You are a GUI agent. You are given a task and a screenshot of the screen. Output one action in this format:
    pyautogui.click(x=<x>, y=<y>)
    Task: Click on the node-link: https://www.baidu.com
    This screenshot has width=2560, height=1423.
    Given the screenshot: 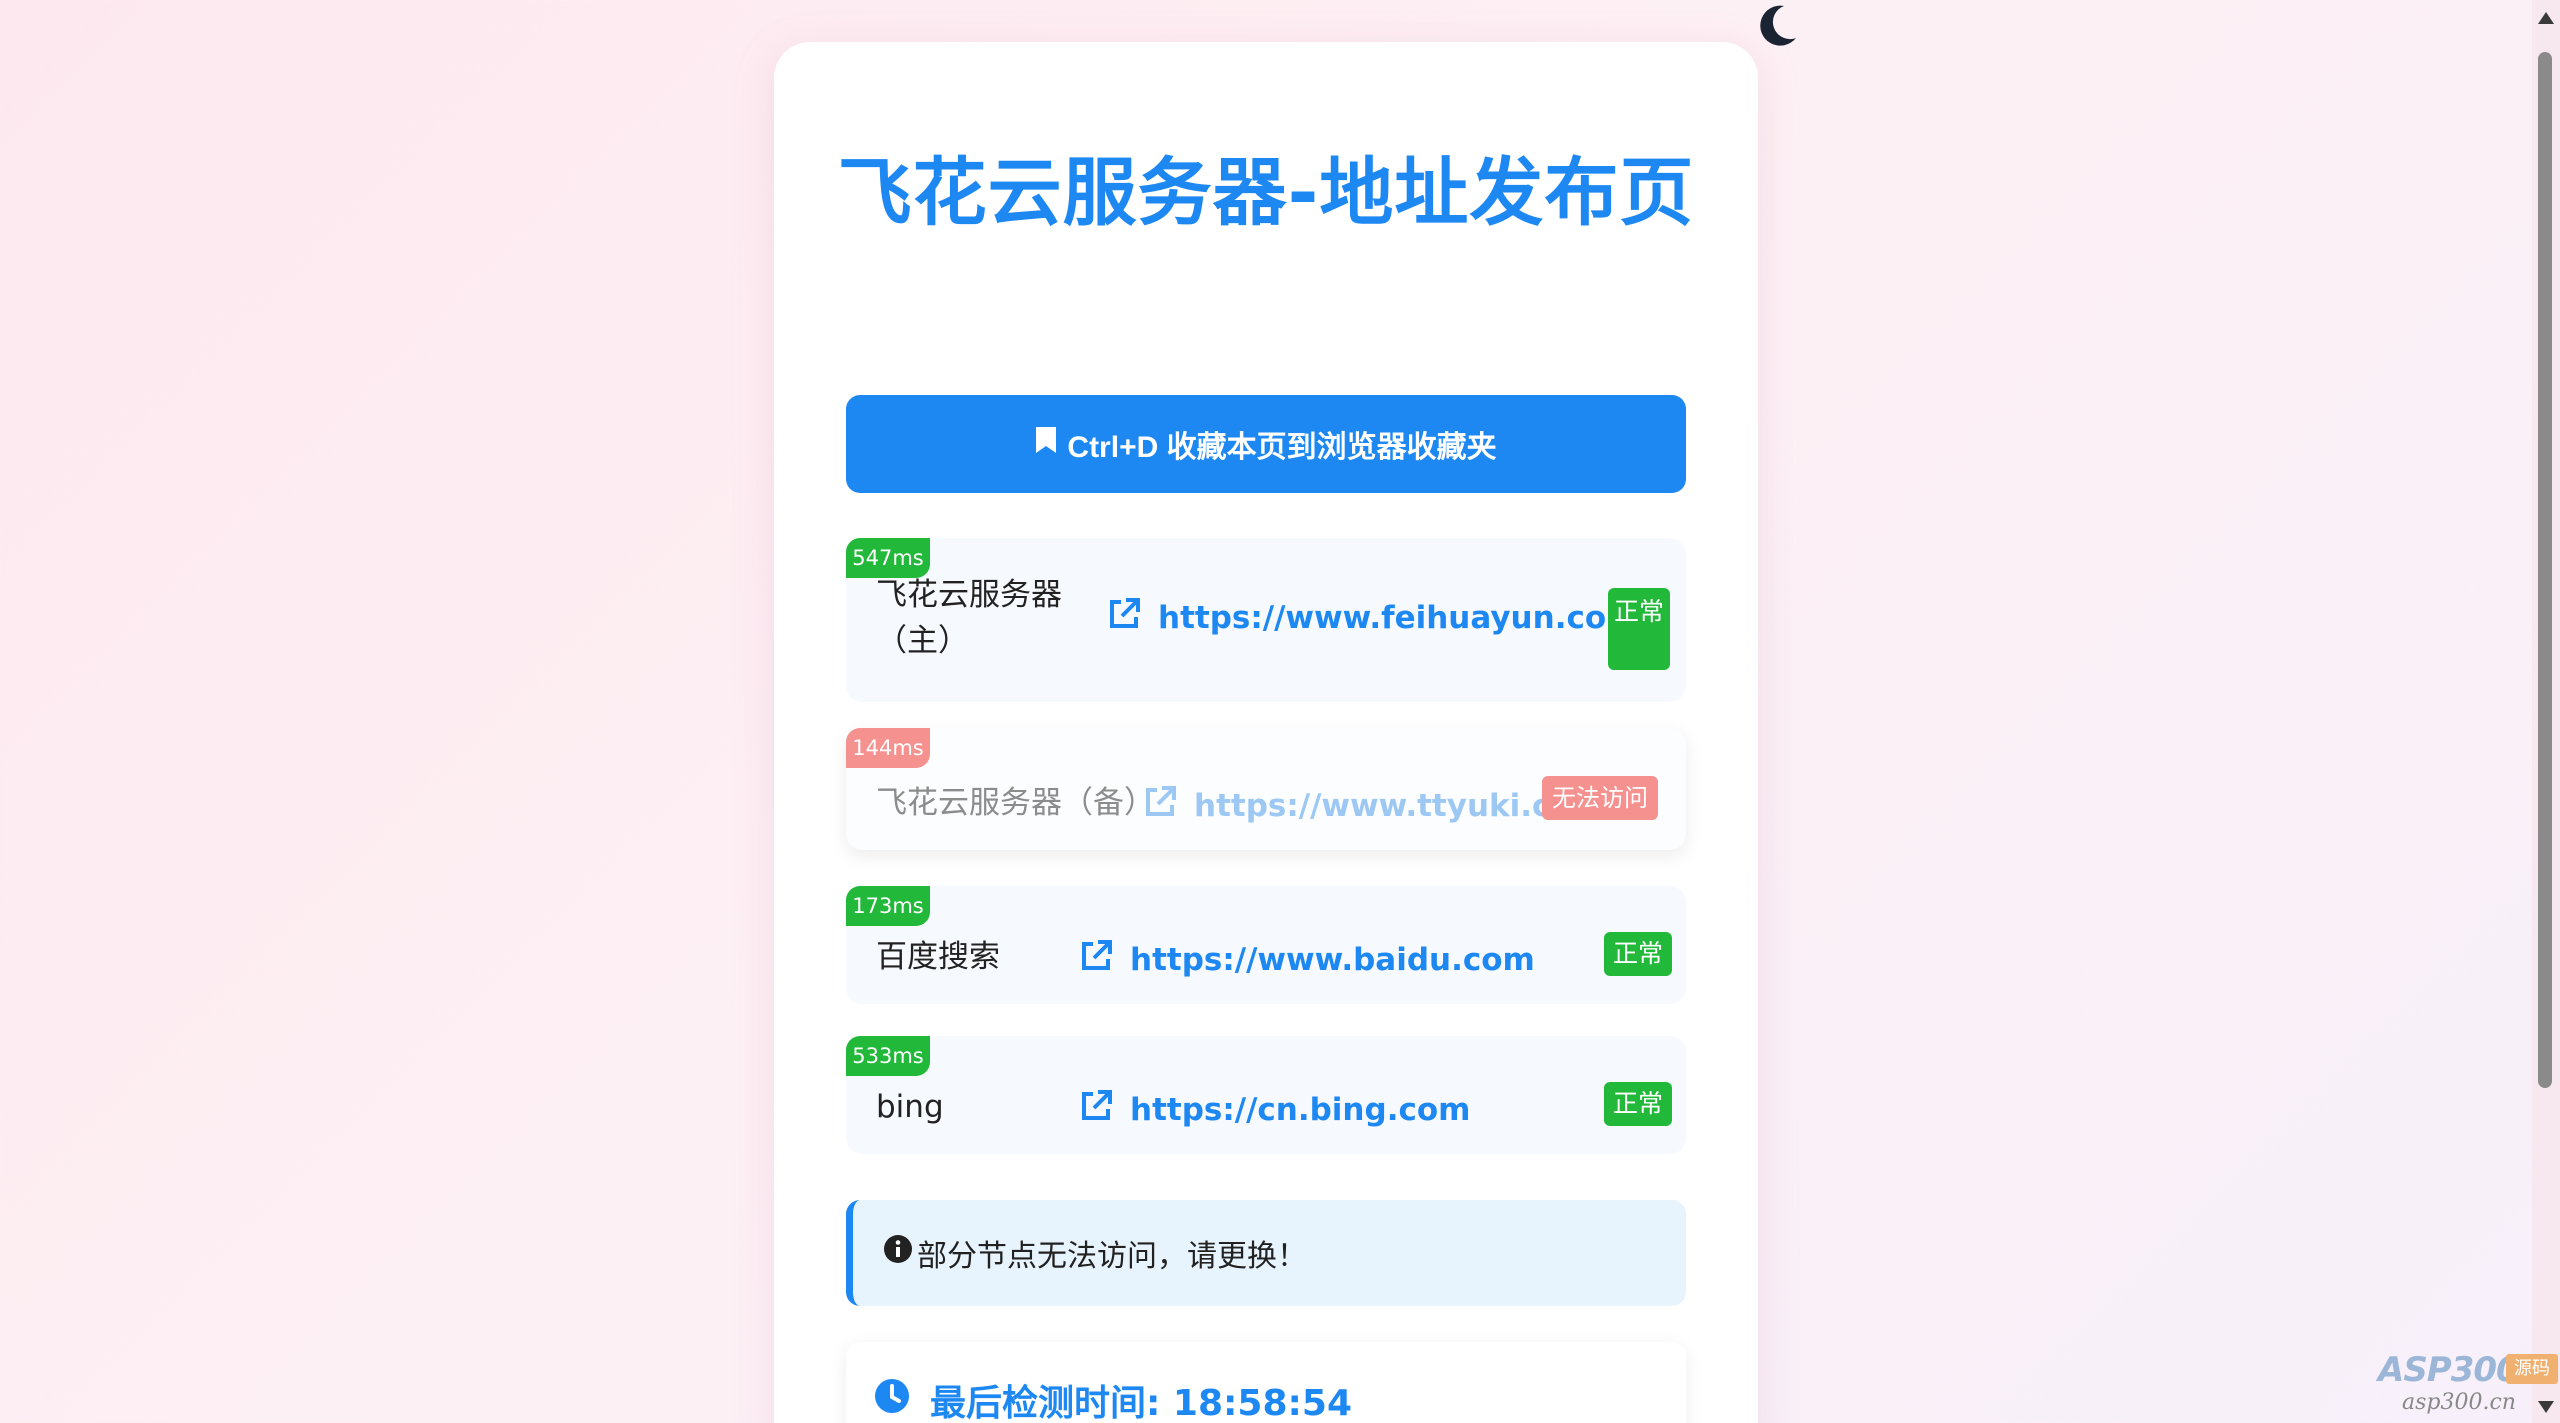 What is the action you would take?
    pyautogui.click(x=1306, y=960)
    